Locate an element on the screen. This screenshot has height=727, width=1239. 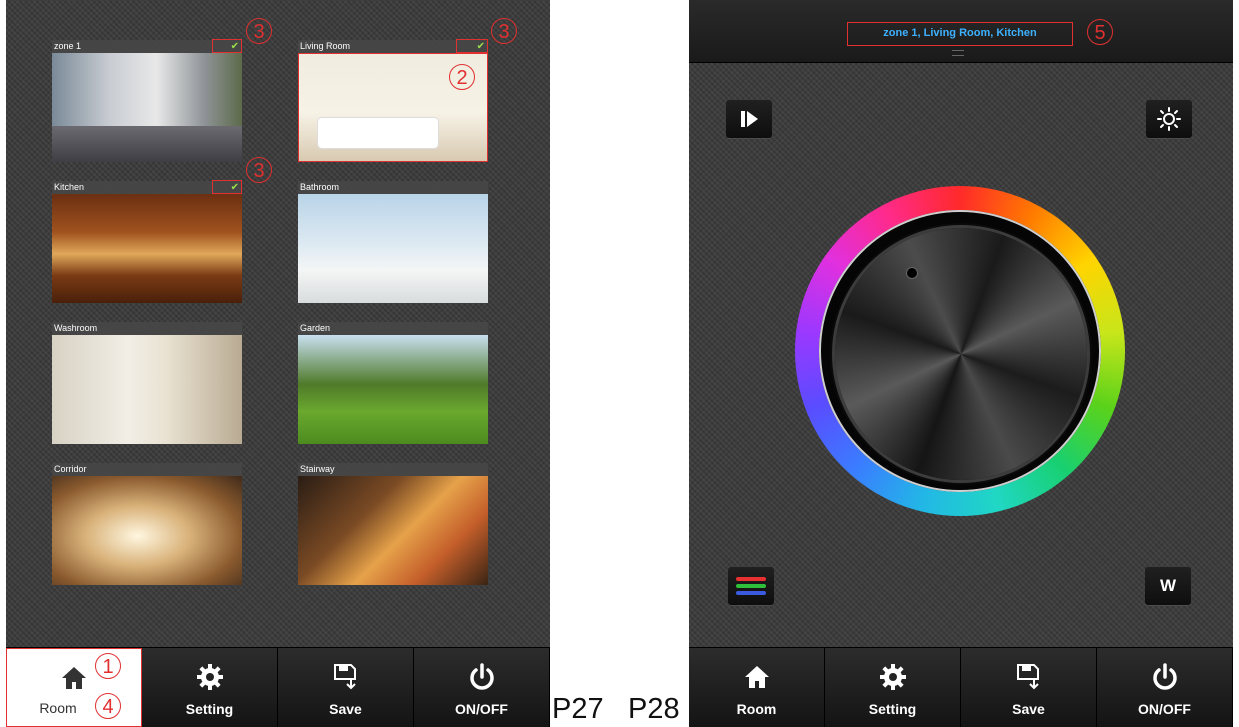
brightness-icon is located at coordinates (1169, 119).